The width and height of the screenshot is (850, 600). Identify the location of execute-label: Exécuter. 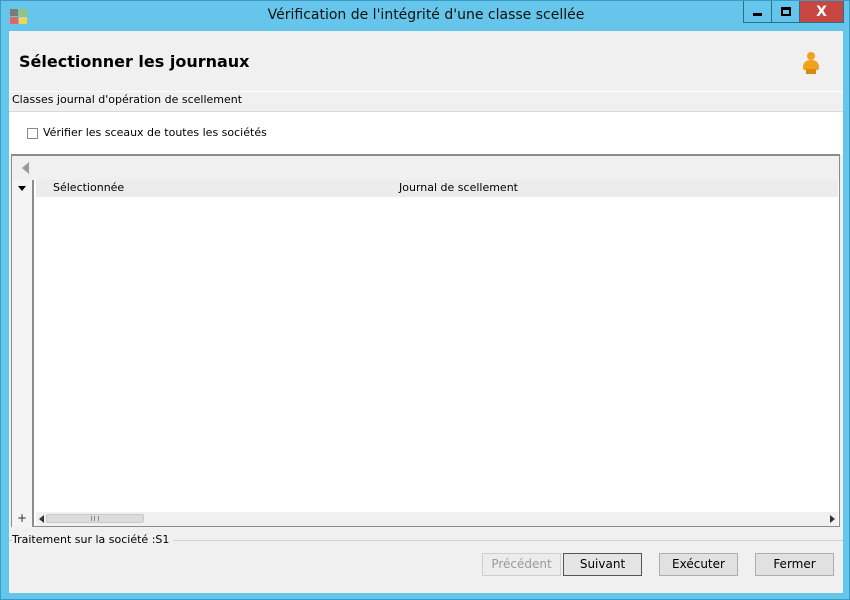
(698, 564).